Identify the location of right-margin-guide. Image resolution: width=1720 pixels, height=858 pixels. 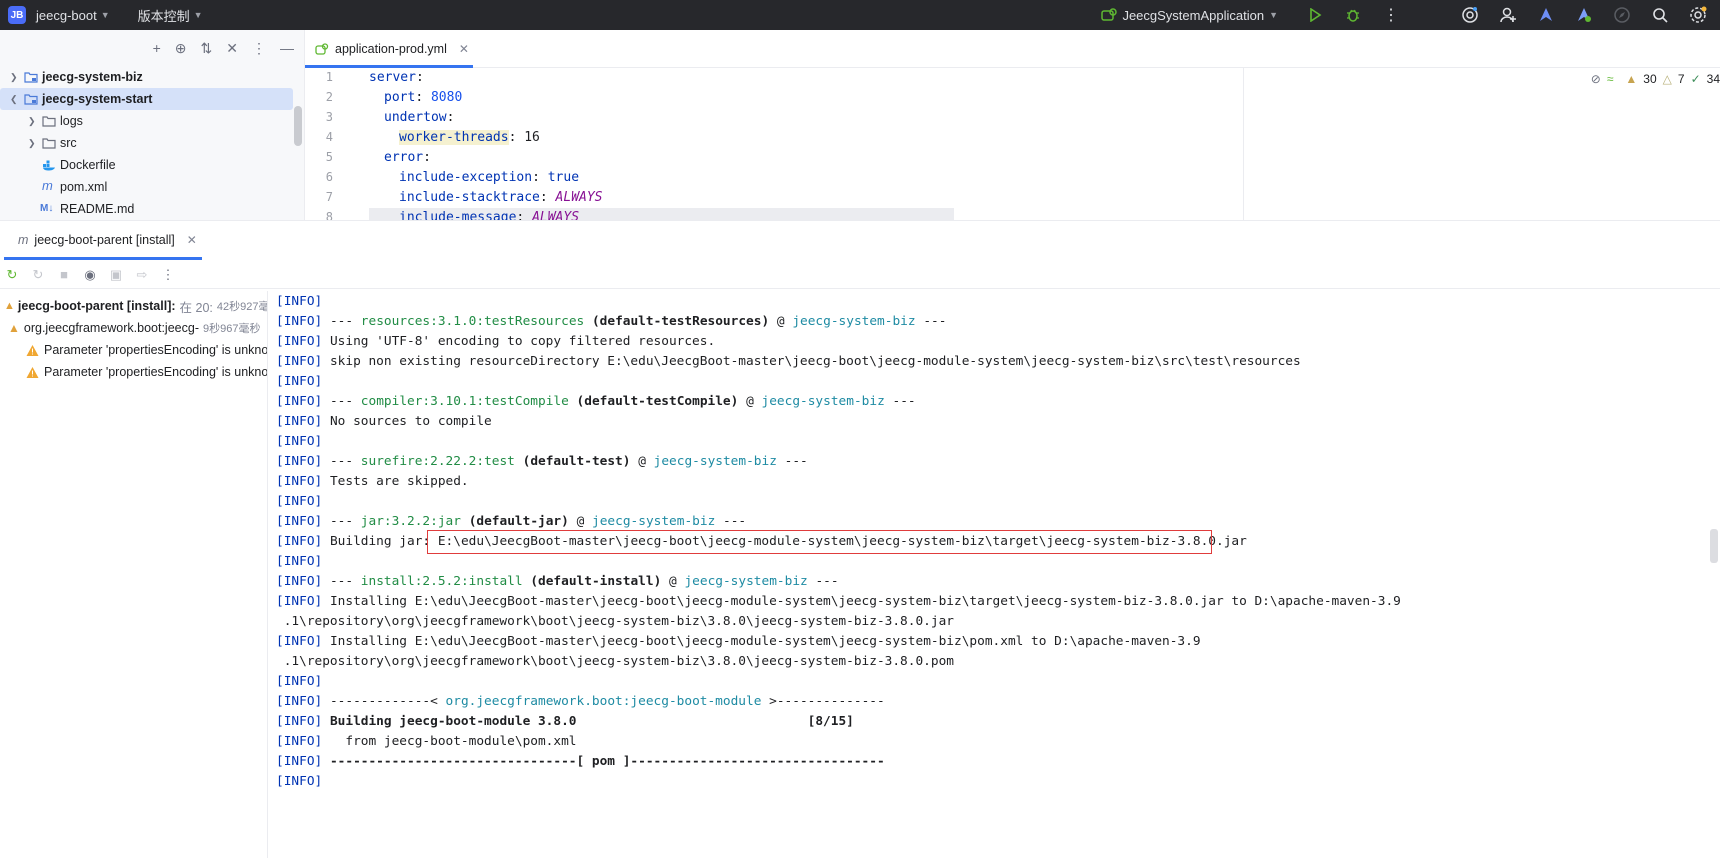
(1243, 144).